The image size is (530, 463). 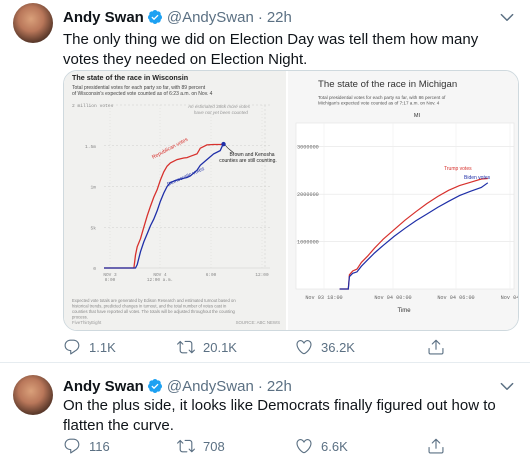 What do you see at coordinates (102, 347) in the screenshot?
I see `reply-count: 1.1K` at bounding box center [102, 347].